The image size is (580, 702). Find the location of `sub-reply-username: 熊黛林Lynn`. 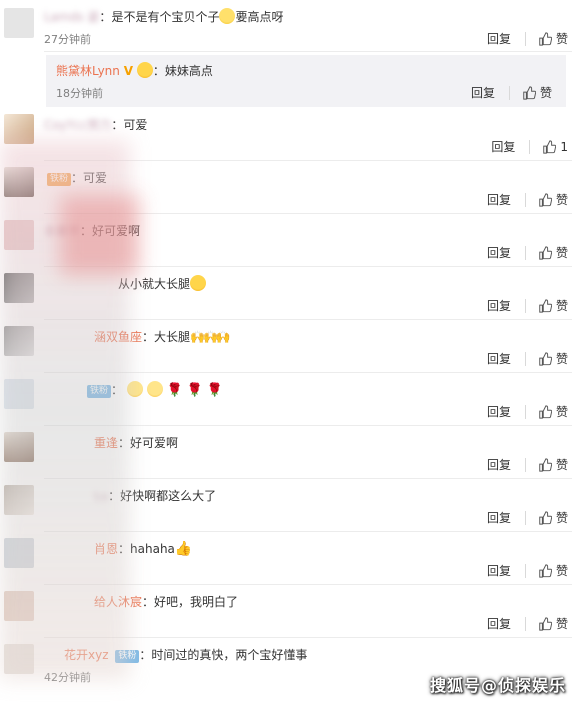

sub-reply-username: 熊黛林Lynn is located at coordinates (88, 71).